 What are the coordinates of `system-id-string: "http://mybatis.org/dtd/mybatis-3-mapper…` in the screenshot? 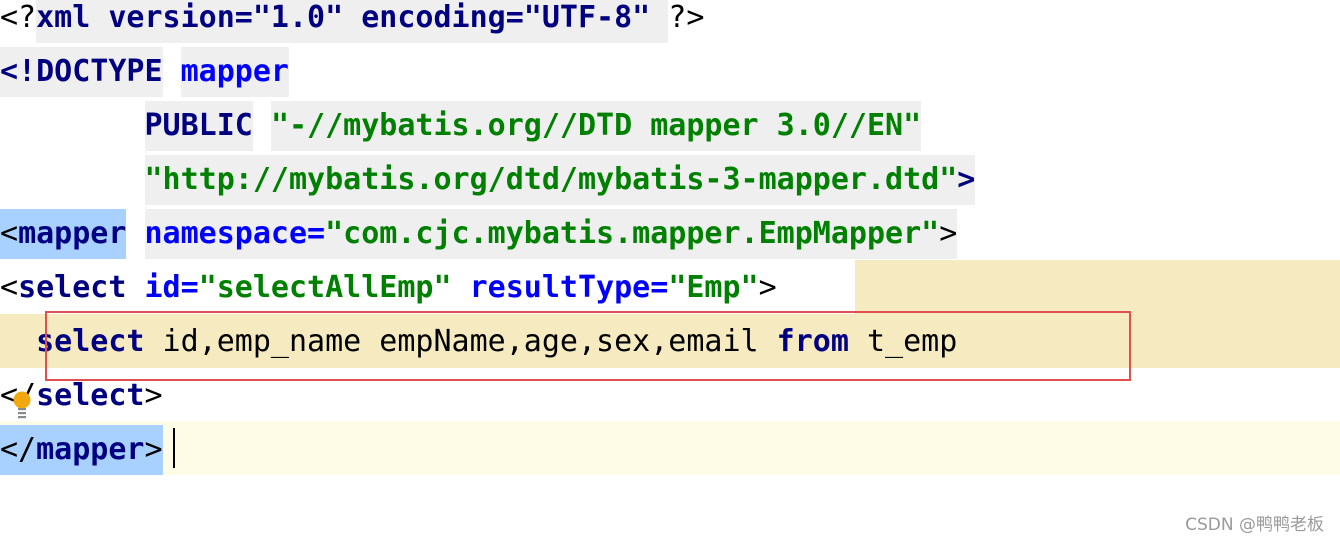 It's located at (551, 180).